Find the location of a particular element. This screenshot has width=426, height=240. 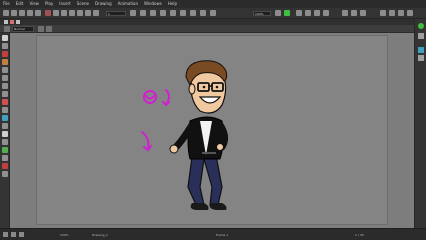

flip-horizontal-icon is located at coordinates (299, 13).